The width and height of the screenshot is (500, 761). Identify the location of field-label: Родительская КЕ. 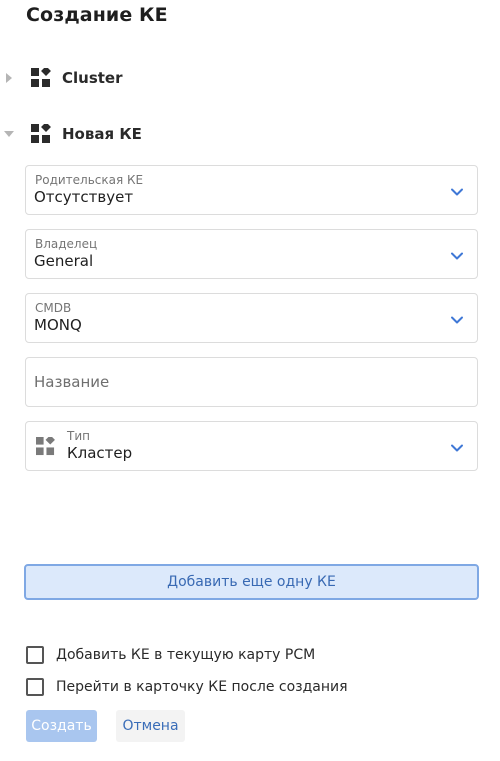
(89, 180).